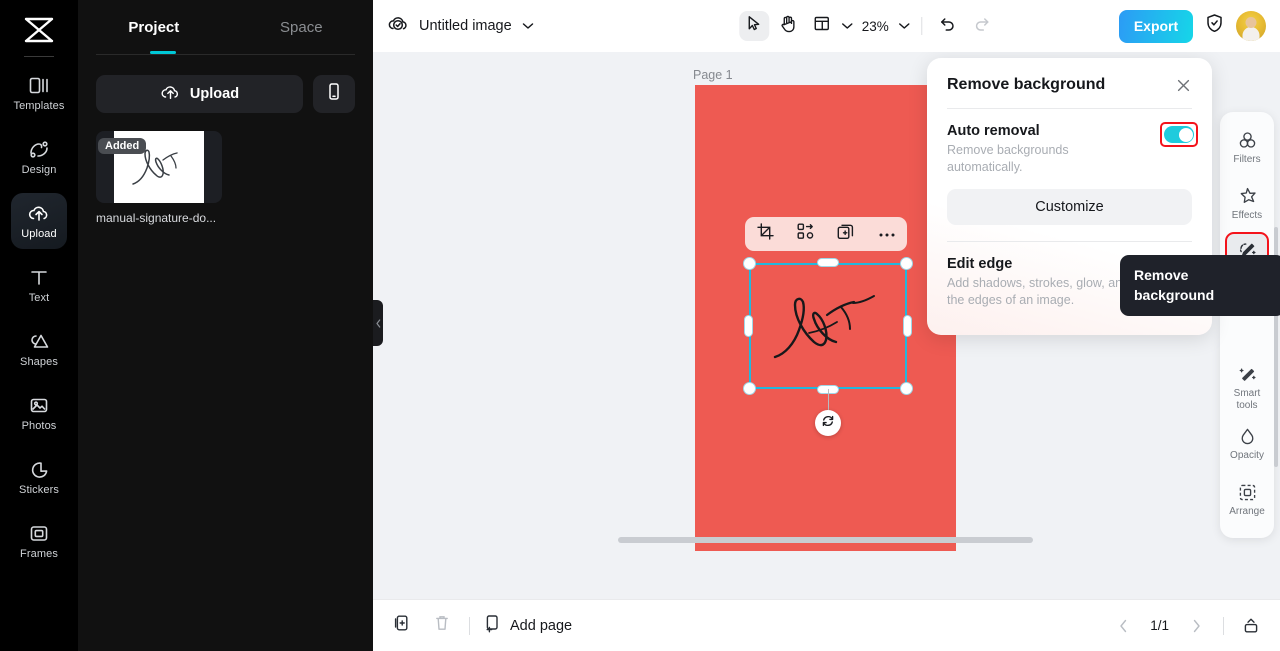  I want to click on customize-button: Customize, so click(1069, 206).